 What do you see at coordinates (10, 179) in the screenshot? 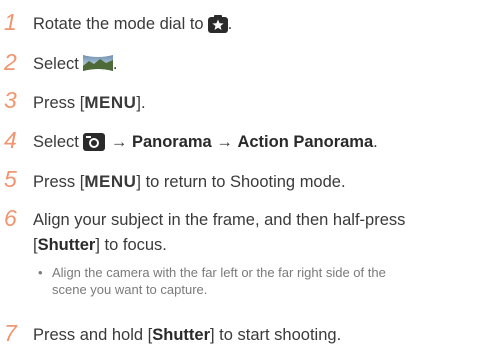
I see `step-number: 5` at bounding box center [10, 179].